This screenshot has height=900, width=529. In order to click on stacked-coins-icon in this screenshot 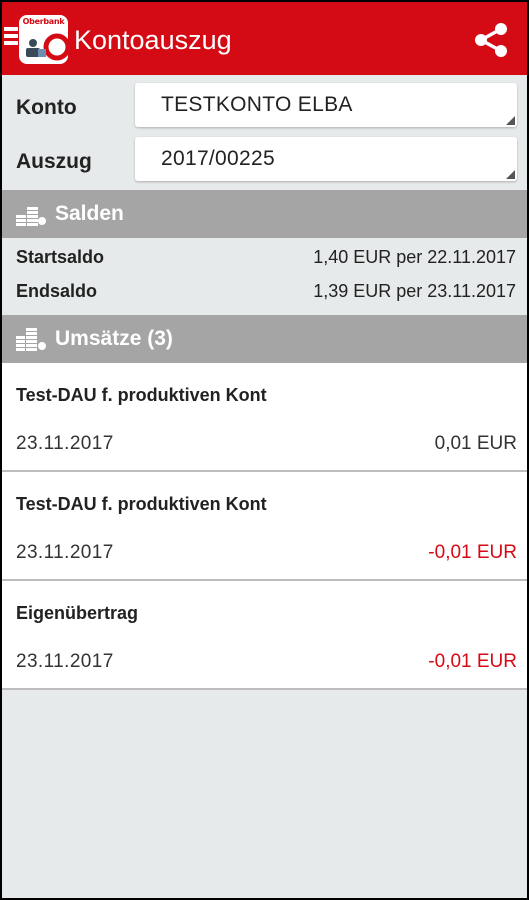, I will do `click(31, 339)`.